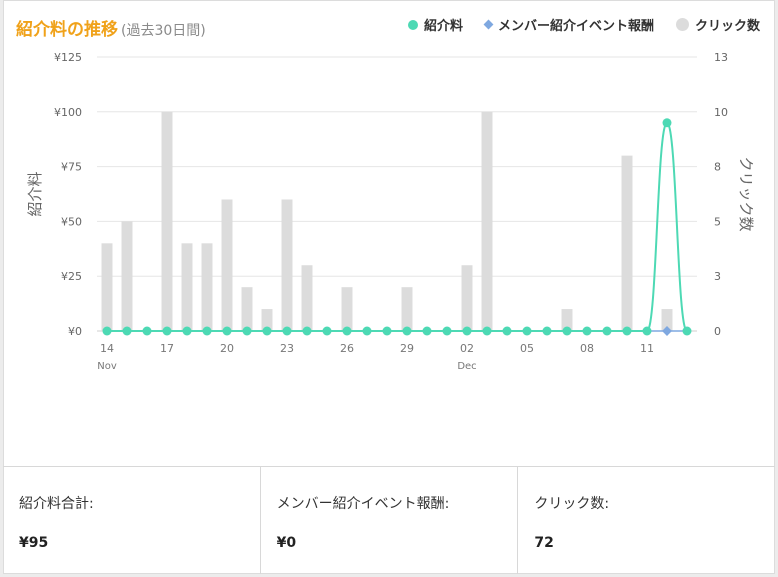 This screenshot has width=778, height=577. Describe the element at coordinates (721, 57) in the screenshot. I see `y-right-tick-label: 13` at that location.